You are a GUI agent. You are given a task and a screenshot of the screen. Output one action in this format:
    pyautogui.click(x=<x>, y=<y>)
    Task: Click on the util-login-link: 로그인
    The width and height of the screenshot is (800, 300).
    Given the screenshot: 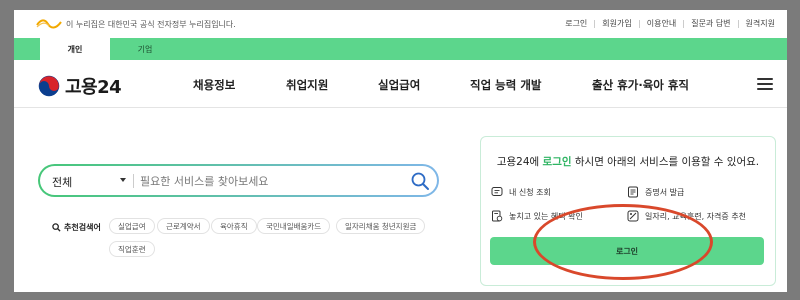 What is the action you would take?
    pyautogui.click(x=576, y=23)
    